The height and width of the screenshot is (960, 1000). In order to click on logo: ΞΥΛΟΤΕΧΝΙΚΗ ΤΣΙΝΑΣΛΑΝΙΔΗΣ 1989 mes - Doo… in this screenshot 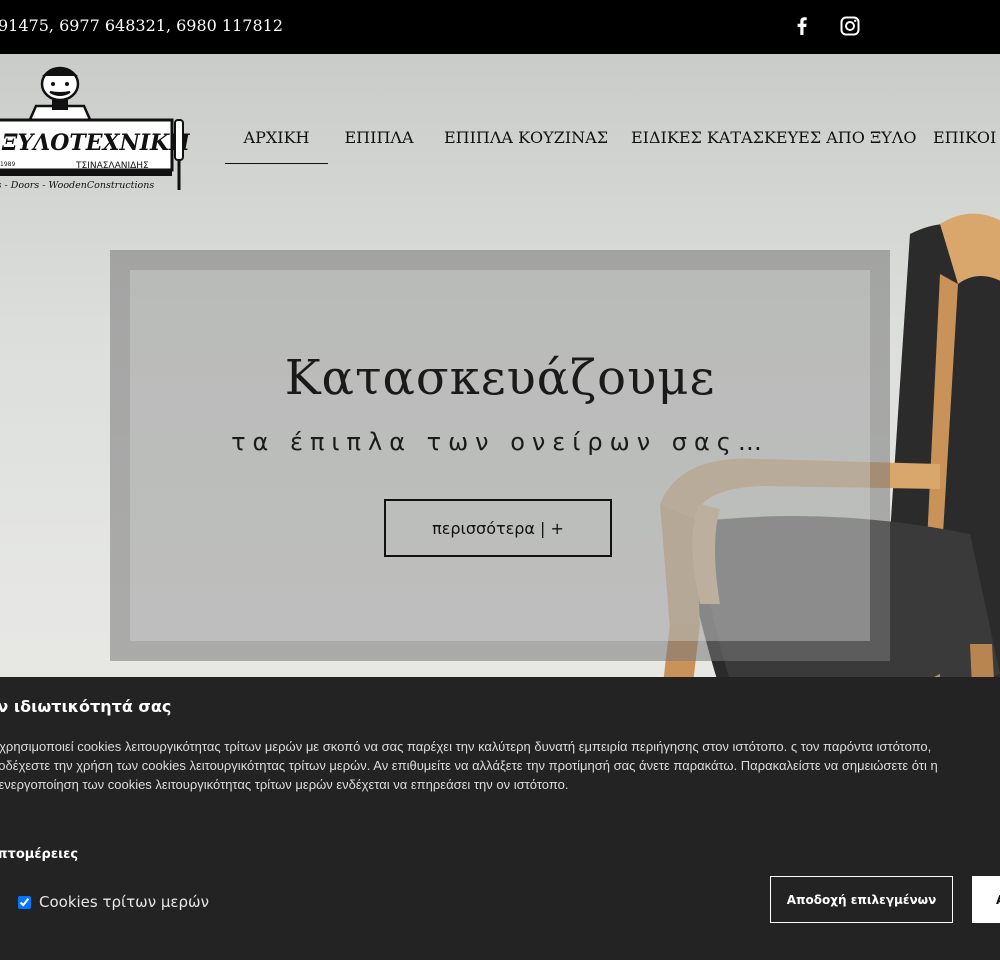, I will do `click(95, 129)`.